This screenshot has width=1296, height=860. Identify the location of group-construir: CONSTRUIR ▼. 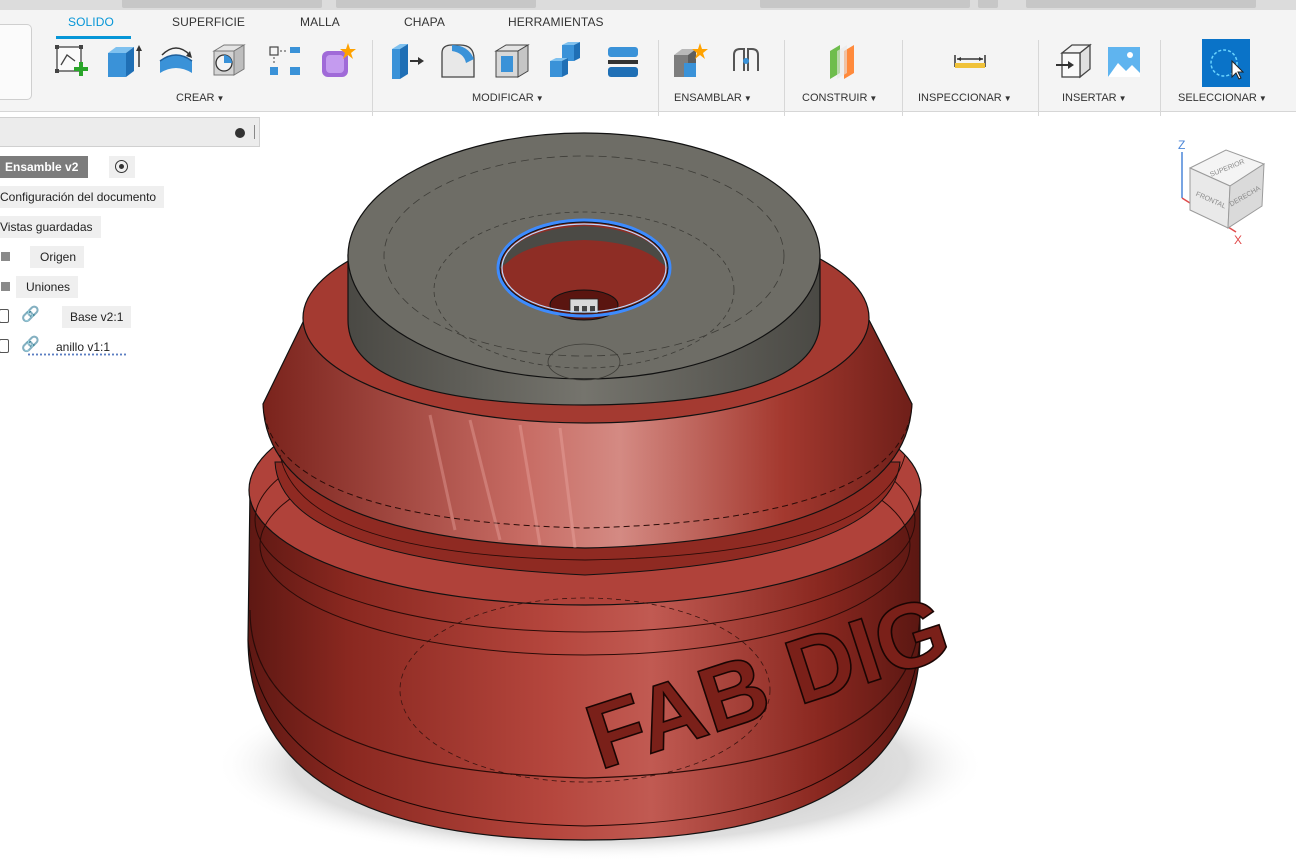
(839, 98).